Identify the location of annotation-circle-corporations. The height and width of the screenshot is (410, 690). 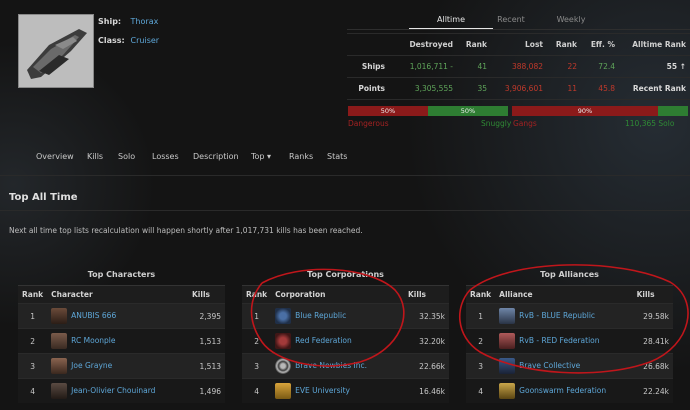
(327, 317).